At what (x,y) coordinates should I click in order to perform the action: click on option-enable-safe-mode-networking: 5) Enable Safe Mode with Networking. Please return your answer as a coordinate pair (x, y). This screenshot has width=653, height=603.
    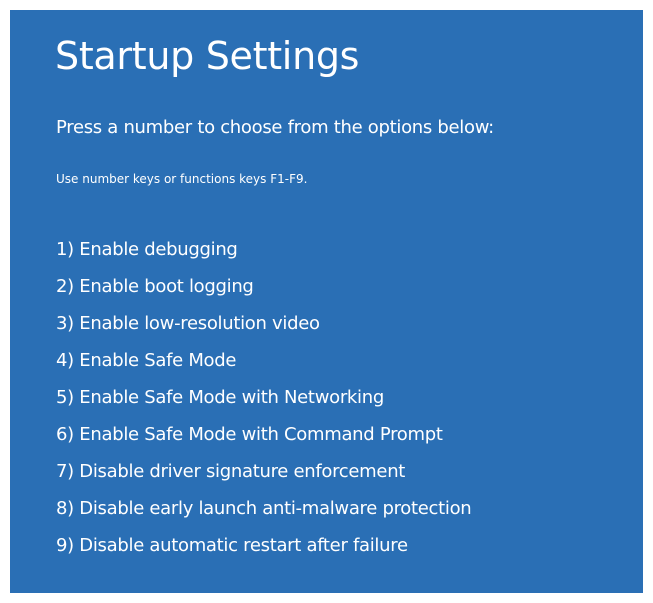
    Looking at the image, I should click on (263, 397).